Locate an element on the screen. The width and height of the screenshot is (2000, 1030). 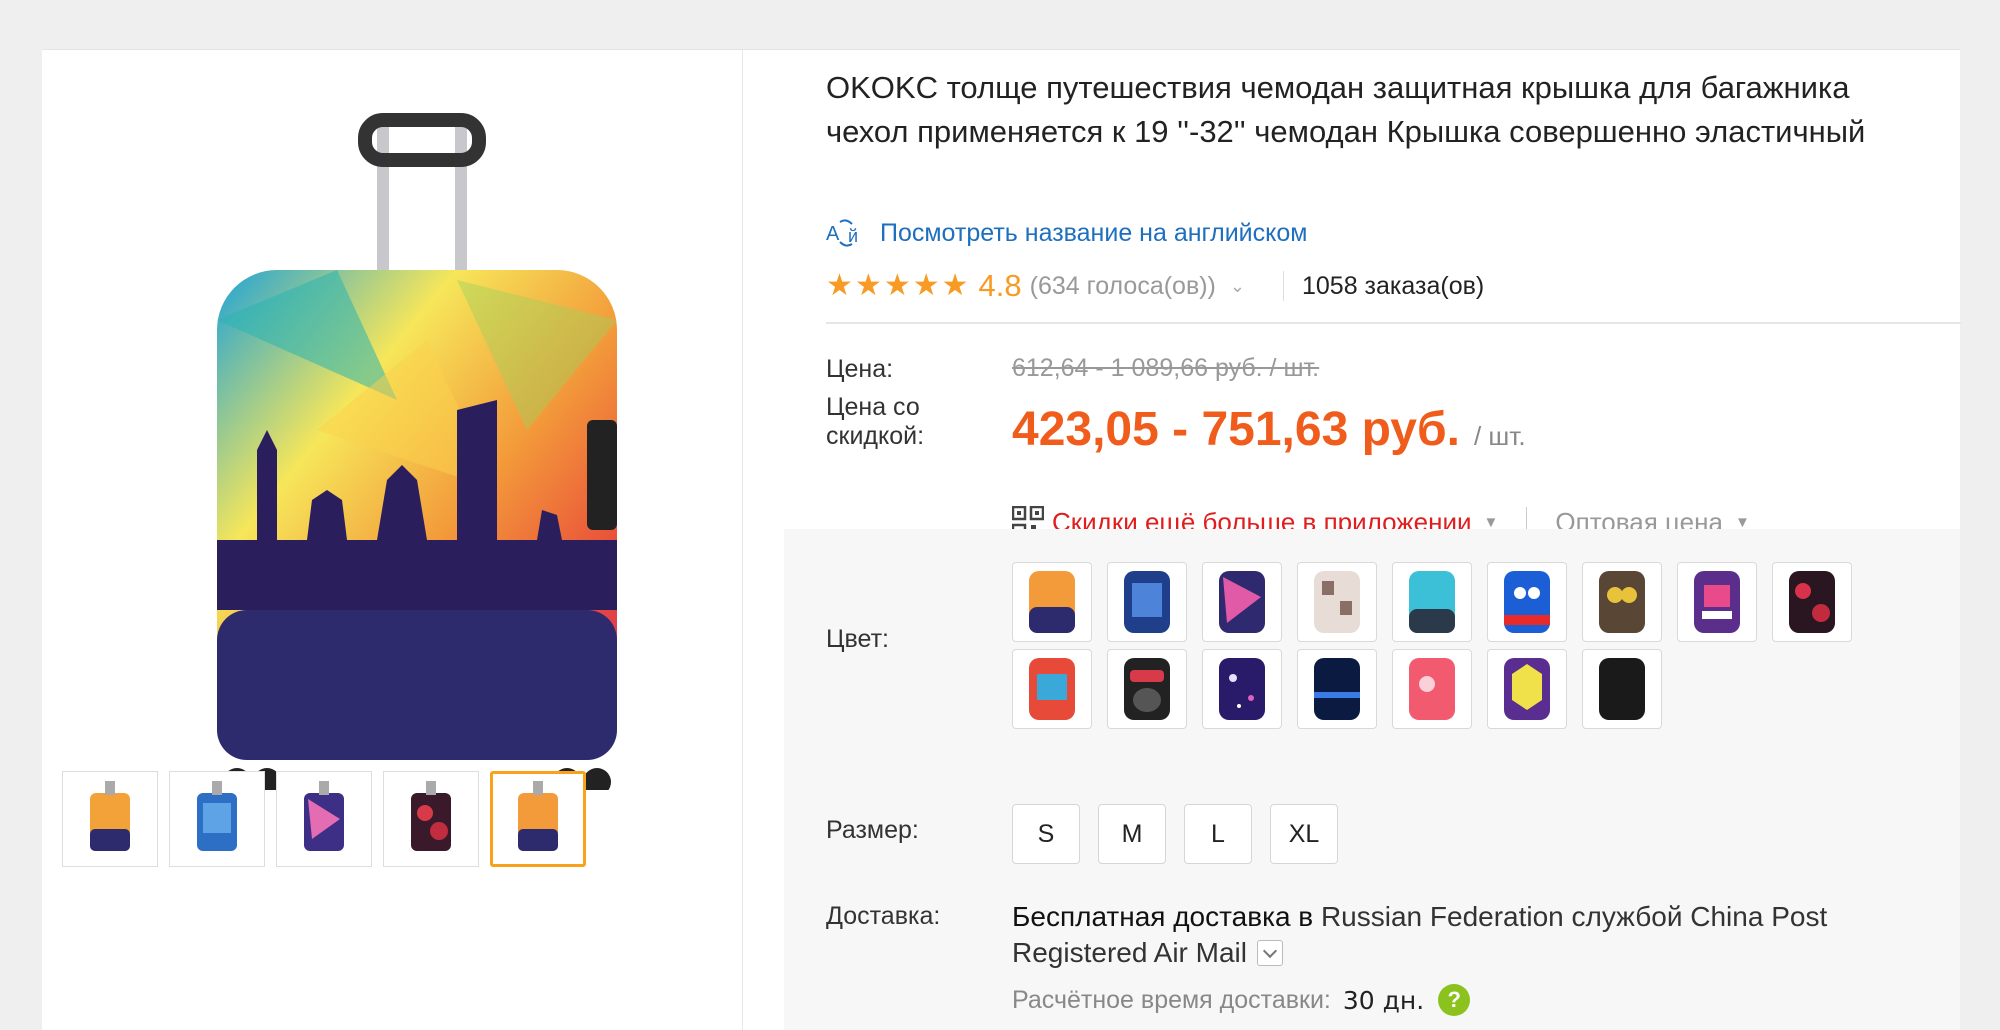
price-unit: / шт. is located at coordinates (1499, 436).